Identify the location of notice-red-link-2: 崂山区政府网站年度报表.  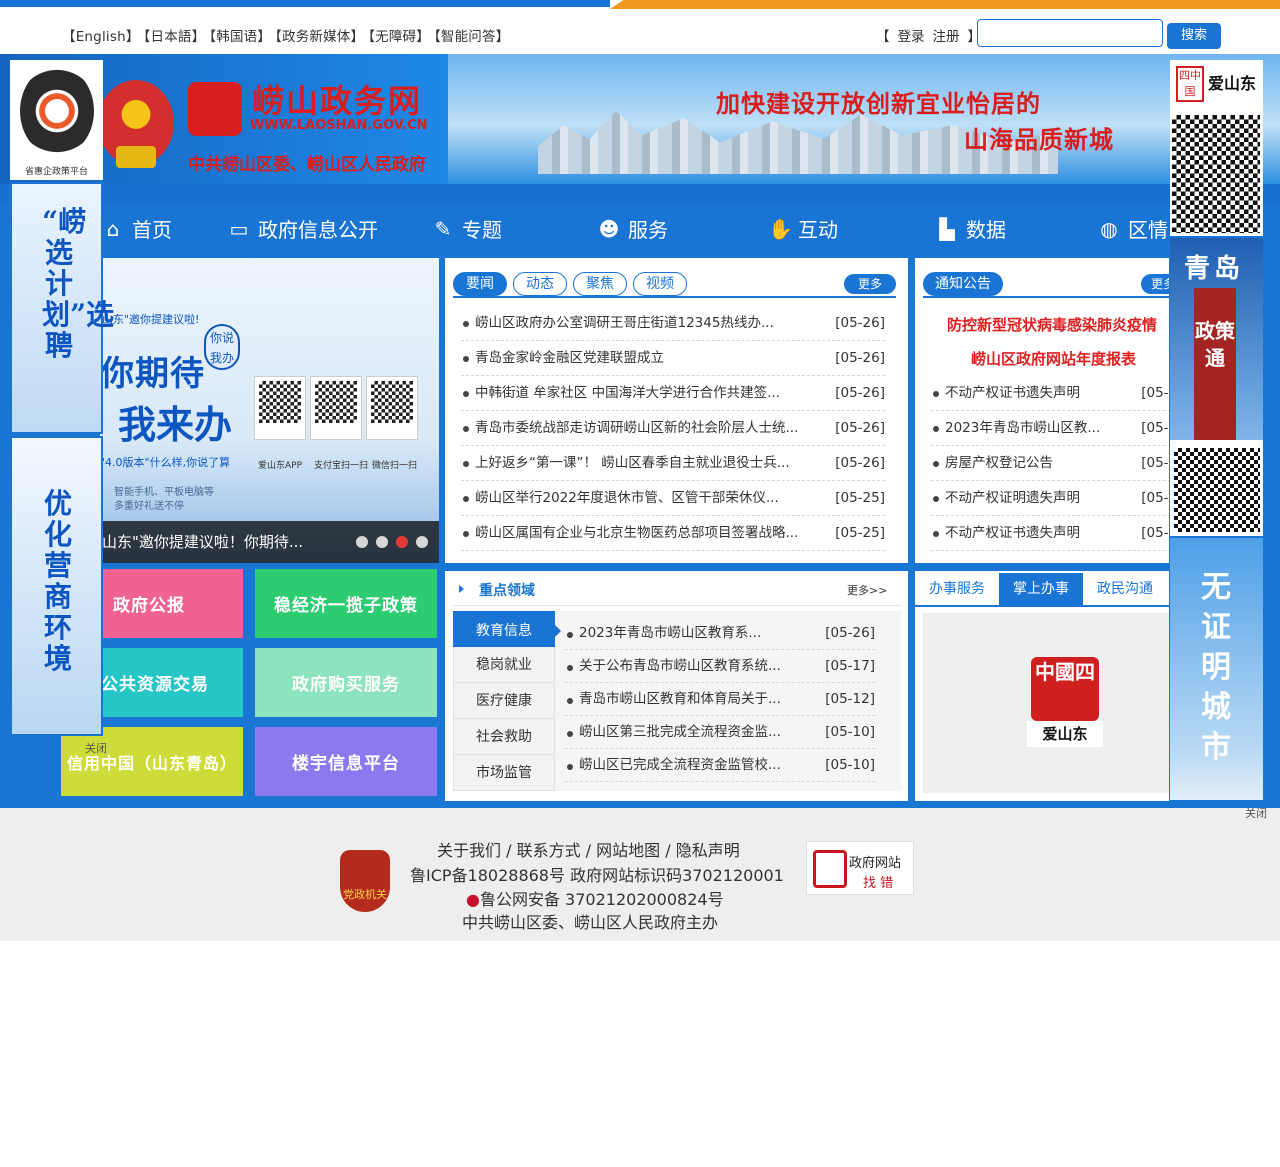
(1053, 358).